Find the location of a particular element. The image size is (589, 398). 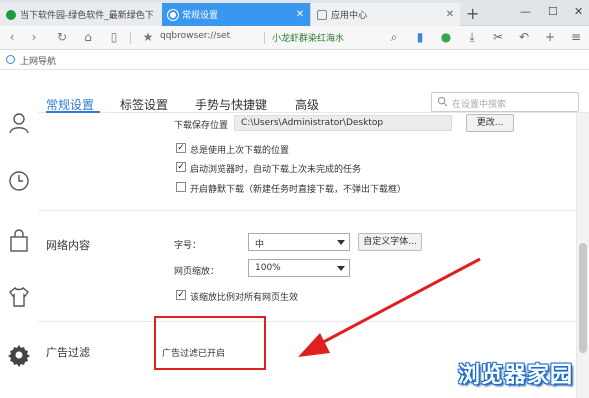

tab-title: 应用中心 is located at coordinates (349, 16).